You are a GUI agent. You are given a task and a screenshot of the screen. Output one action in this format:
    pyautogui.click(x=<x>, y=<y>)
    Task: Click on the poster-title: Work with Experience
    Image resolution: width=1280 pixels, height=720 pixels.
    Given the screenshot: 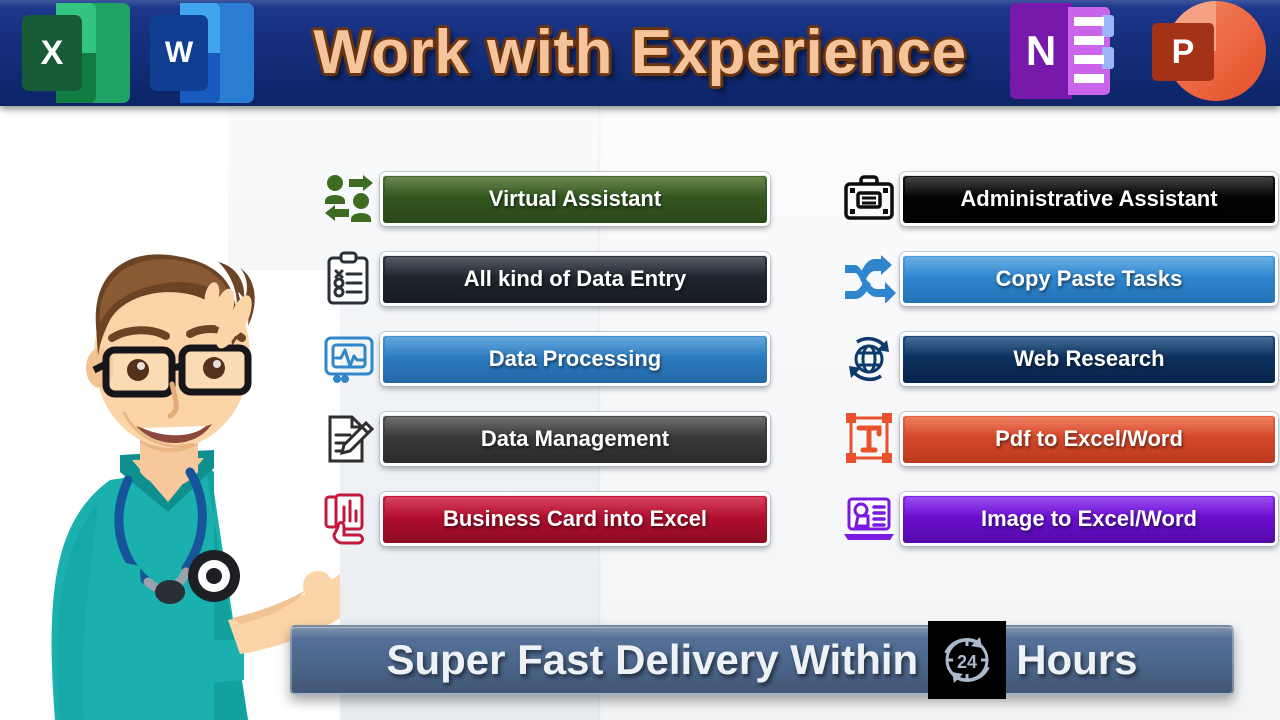 What is the action you would take?
    pyautogui.click(x=640, y=52)
    